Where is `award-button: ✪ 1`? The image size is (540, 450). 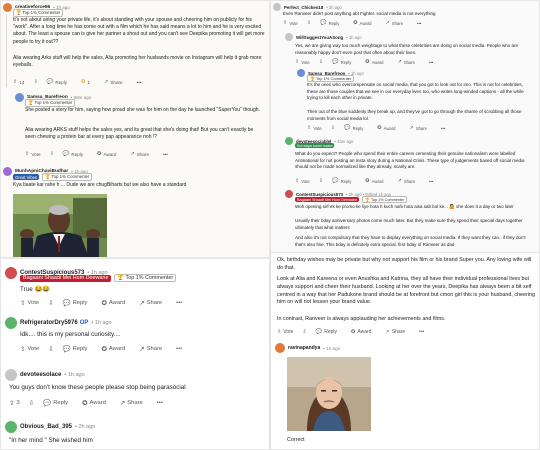 award-button: ✪ 1 is located at coordinates (89, 82).